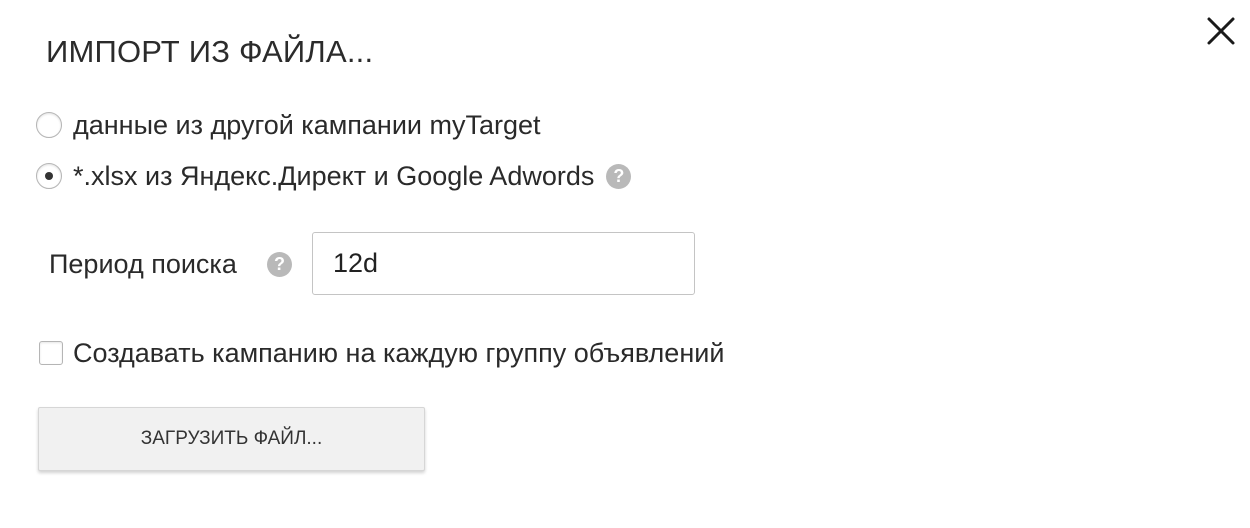  What do you see at coordinates (49, 125) in the screenshot?
I see `radio-mytarget` at bounding box center [49, 125].